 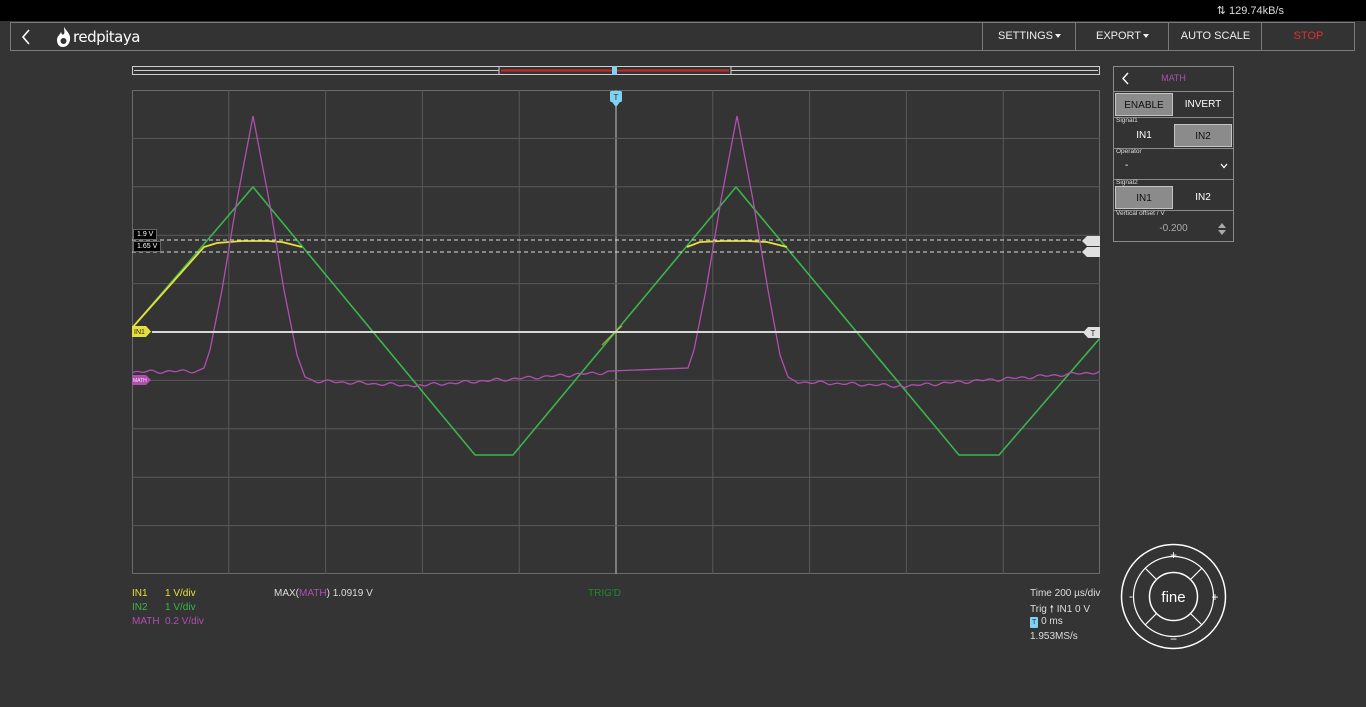 I want to click on jog-right-plus: +, so click(x=1214, y=597).